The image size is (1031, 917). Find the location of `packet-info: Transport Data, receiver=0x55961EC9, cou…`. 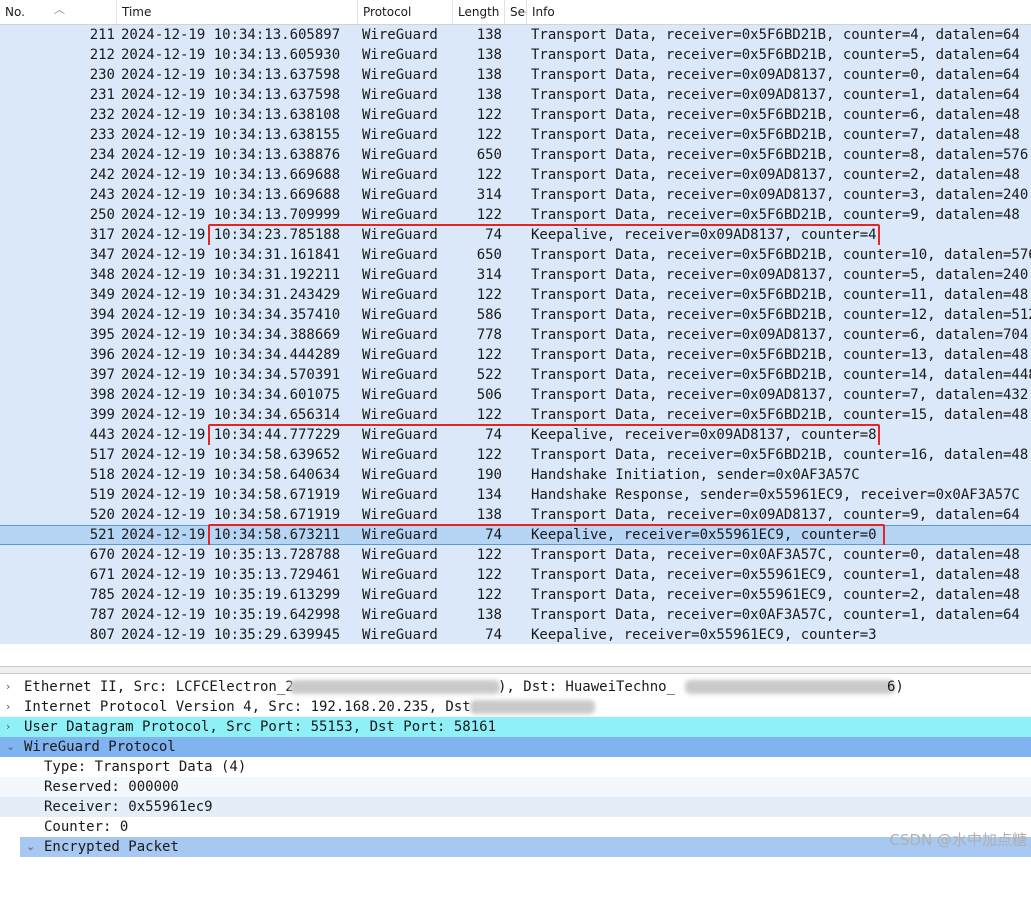

packet-info: Transport Data, receiver=0x55961EC9, cou… is located at coordinates (775, 575).